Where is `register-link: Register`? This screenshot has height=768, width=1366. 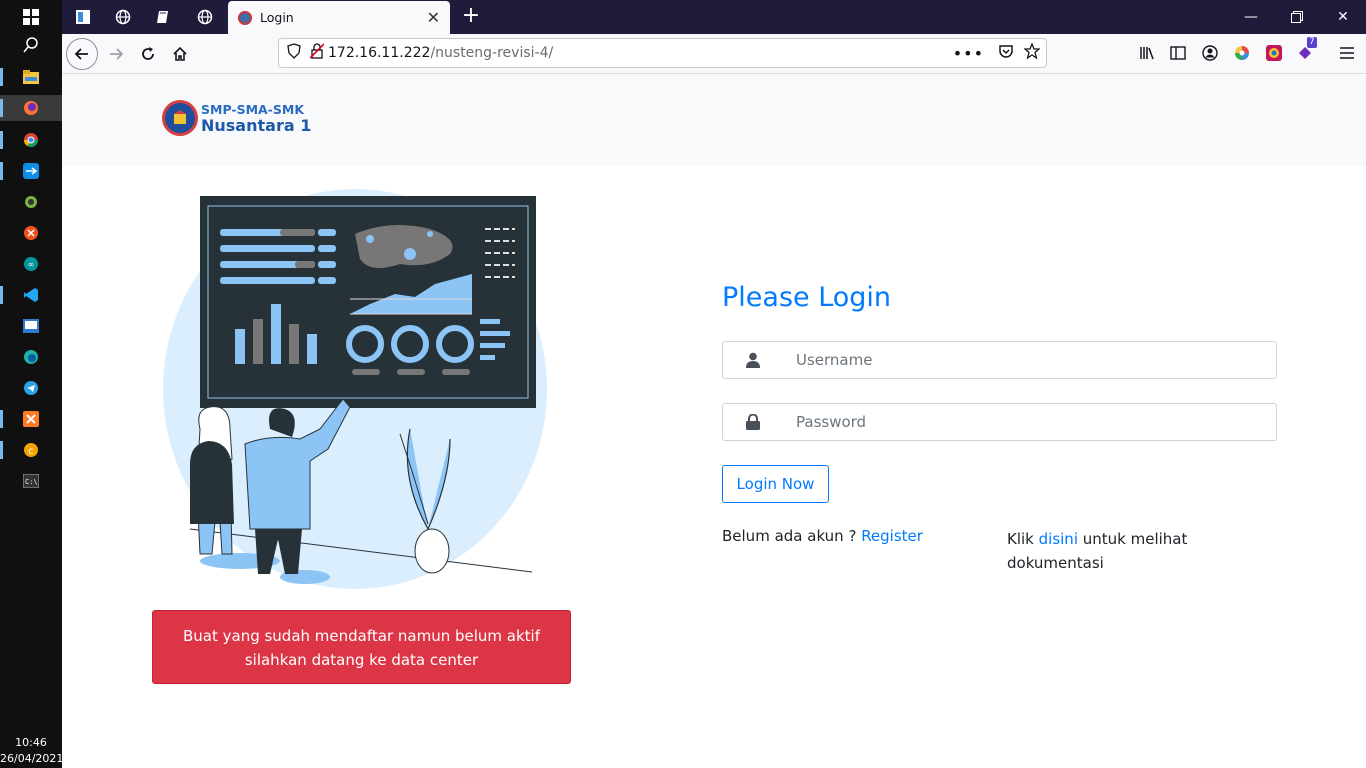 register-link: Register is located at coordinates (892, 536).